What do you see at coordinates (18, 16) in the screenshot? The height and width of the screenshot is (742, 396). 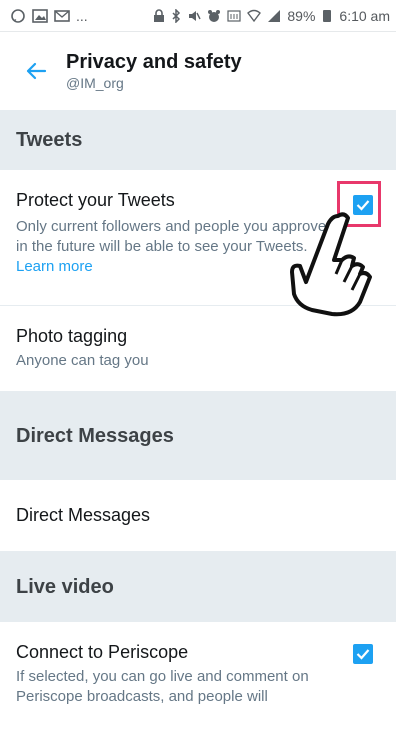 I see `whatsapp-icon` at bounding box center [18, 16].